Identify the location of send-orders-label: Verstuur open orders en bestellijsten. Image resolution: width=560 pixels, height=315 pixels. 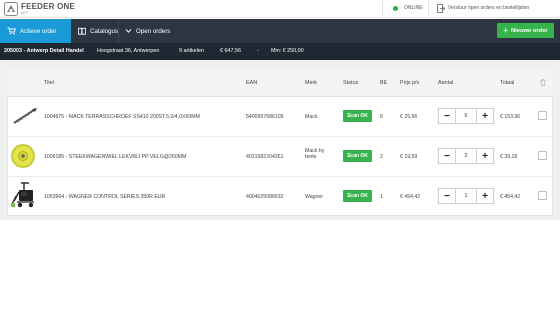
(489, 8).